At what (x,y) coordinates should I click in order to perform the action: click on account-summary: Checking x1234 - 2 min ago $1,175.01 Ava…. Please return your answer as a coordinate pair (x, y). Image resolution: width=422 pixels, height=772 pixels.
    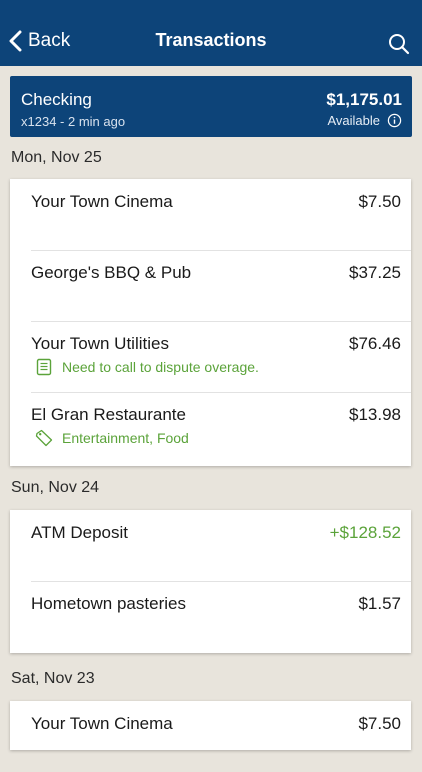
    Looking at the image, I should click on (211, 106).